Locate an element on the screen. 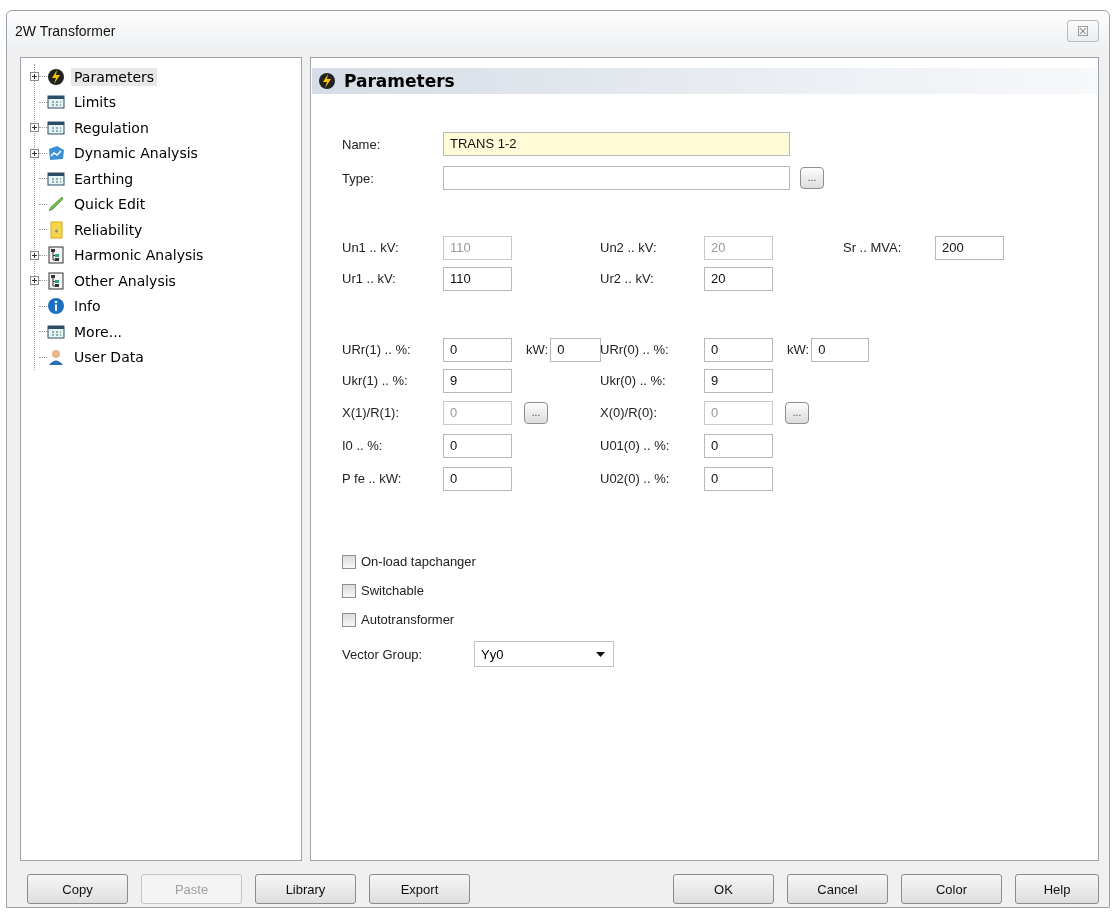 This screenshot has height=918, width=1119. field-label: X(1)/R(1): is located at coordinates (371, 412).